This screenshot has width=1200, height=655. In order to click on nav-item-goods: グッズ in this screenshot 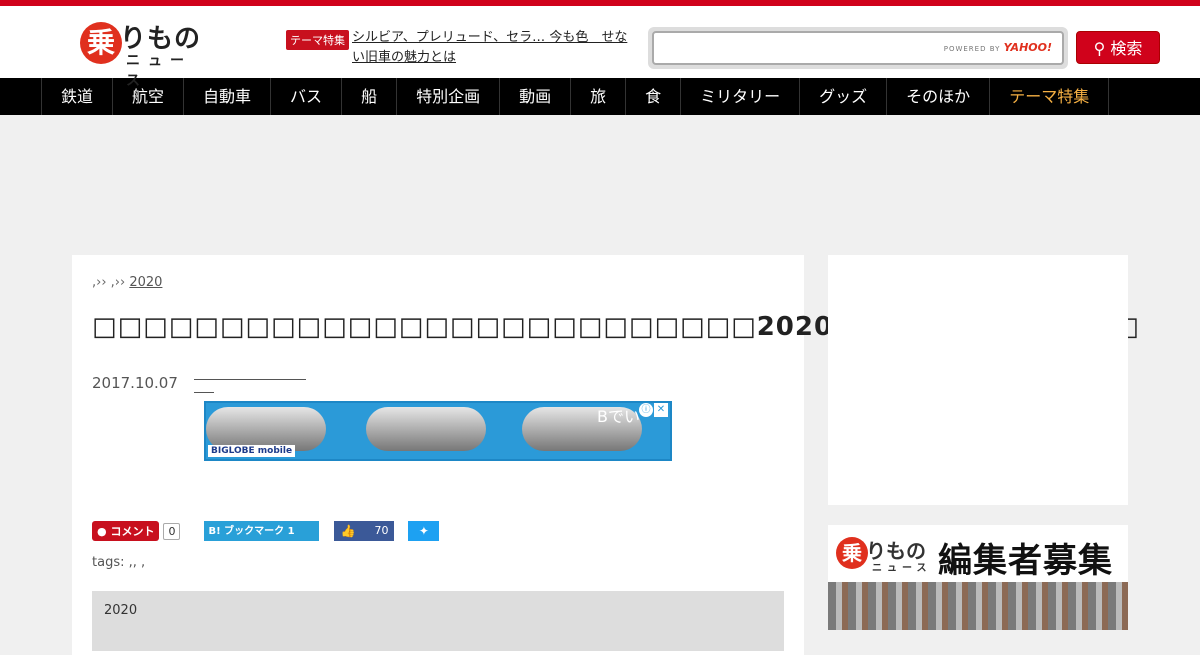, I will do `click(842, 96)`.